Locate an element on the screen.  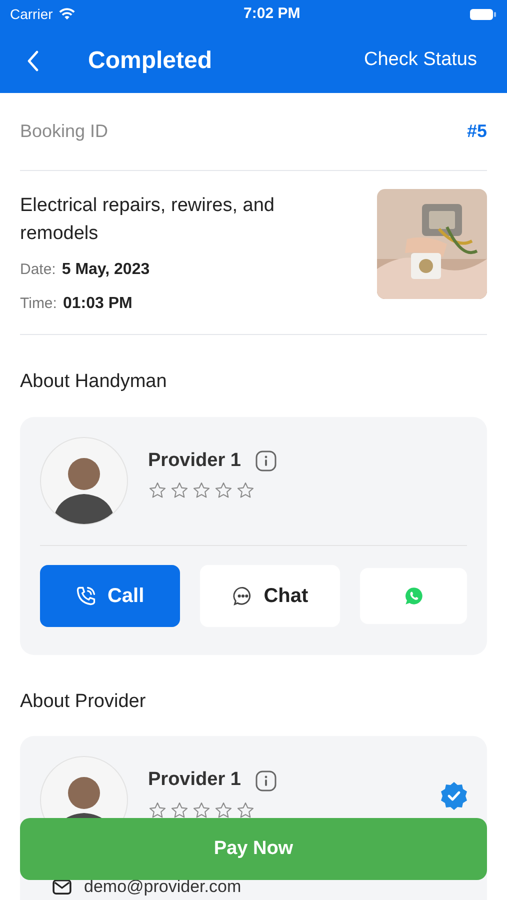
detail-value: 5 May, 2023 is located at coordinates (106, 270).